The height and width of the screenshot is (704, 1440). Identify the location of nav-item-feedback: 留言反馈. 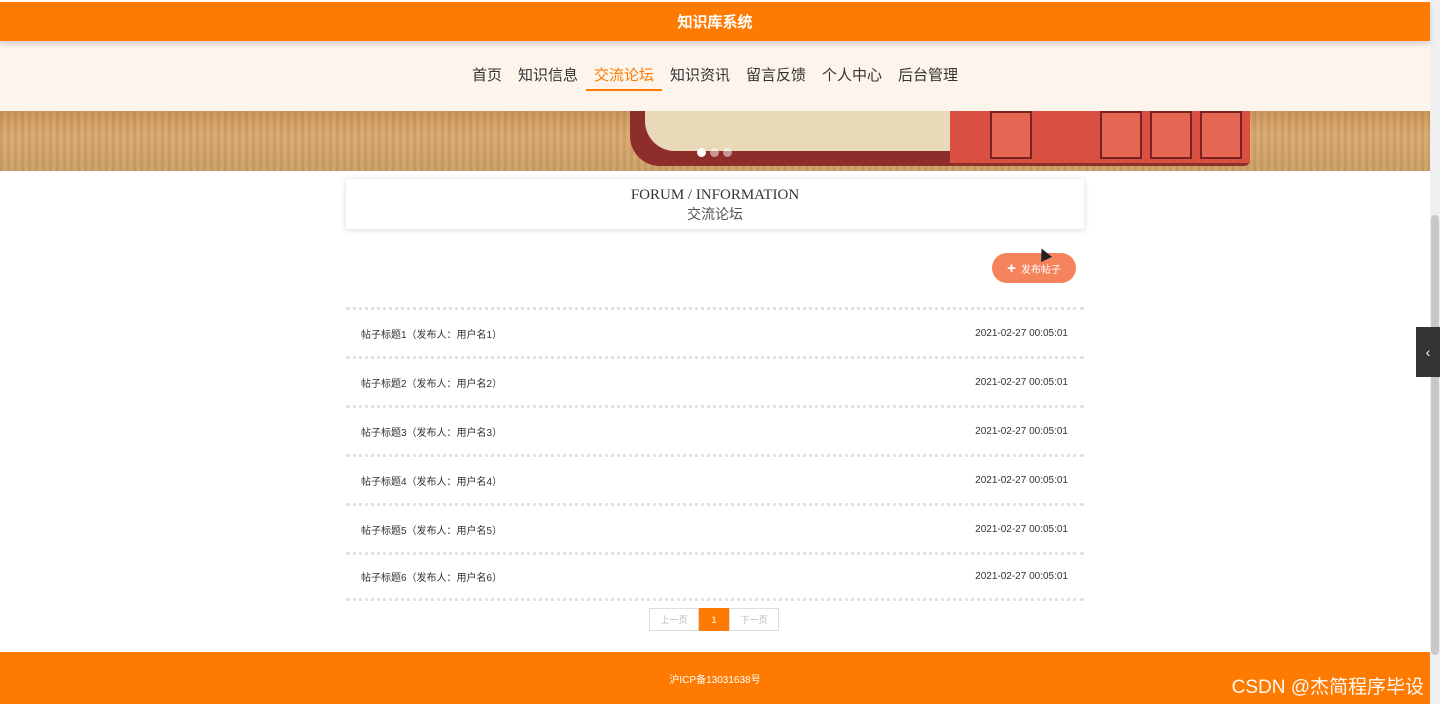
(776, 76).